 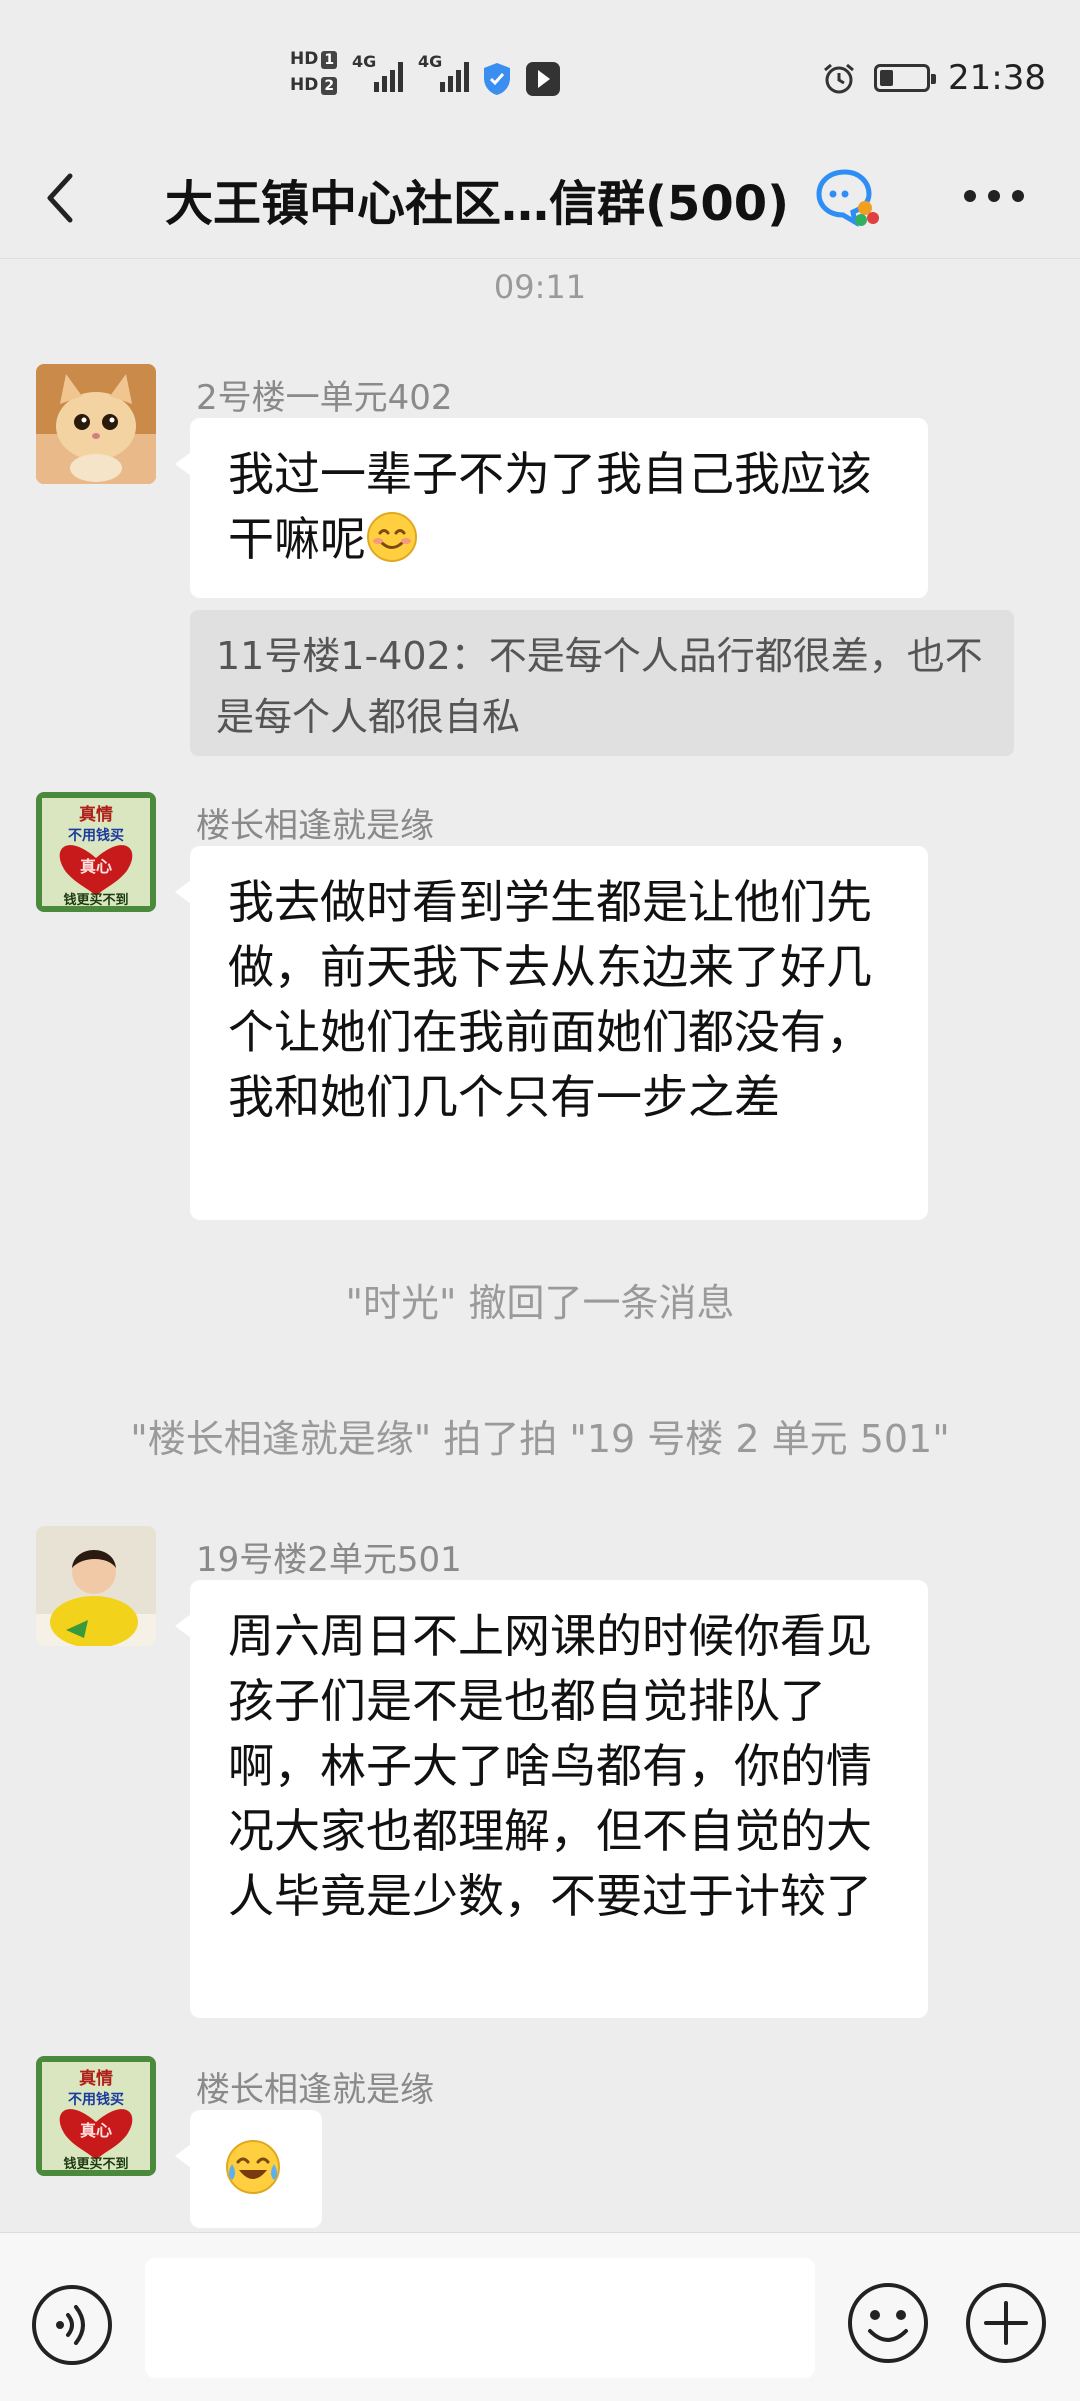 I want to click on input-bar, so click(x=540, y=2316).